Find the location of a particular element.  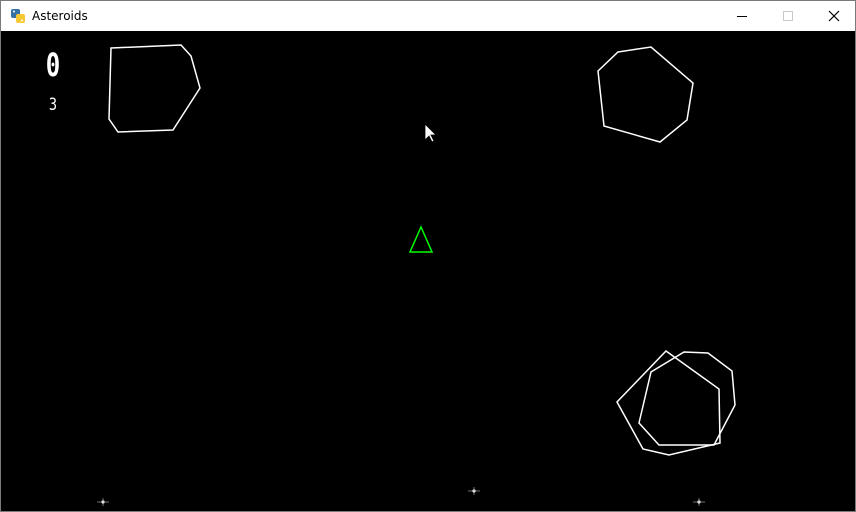

window-title: Asteroids is located at coordinates (60, 16).